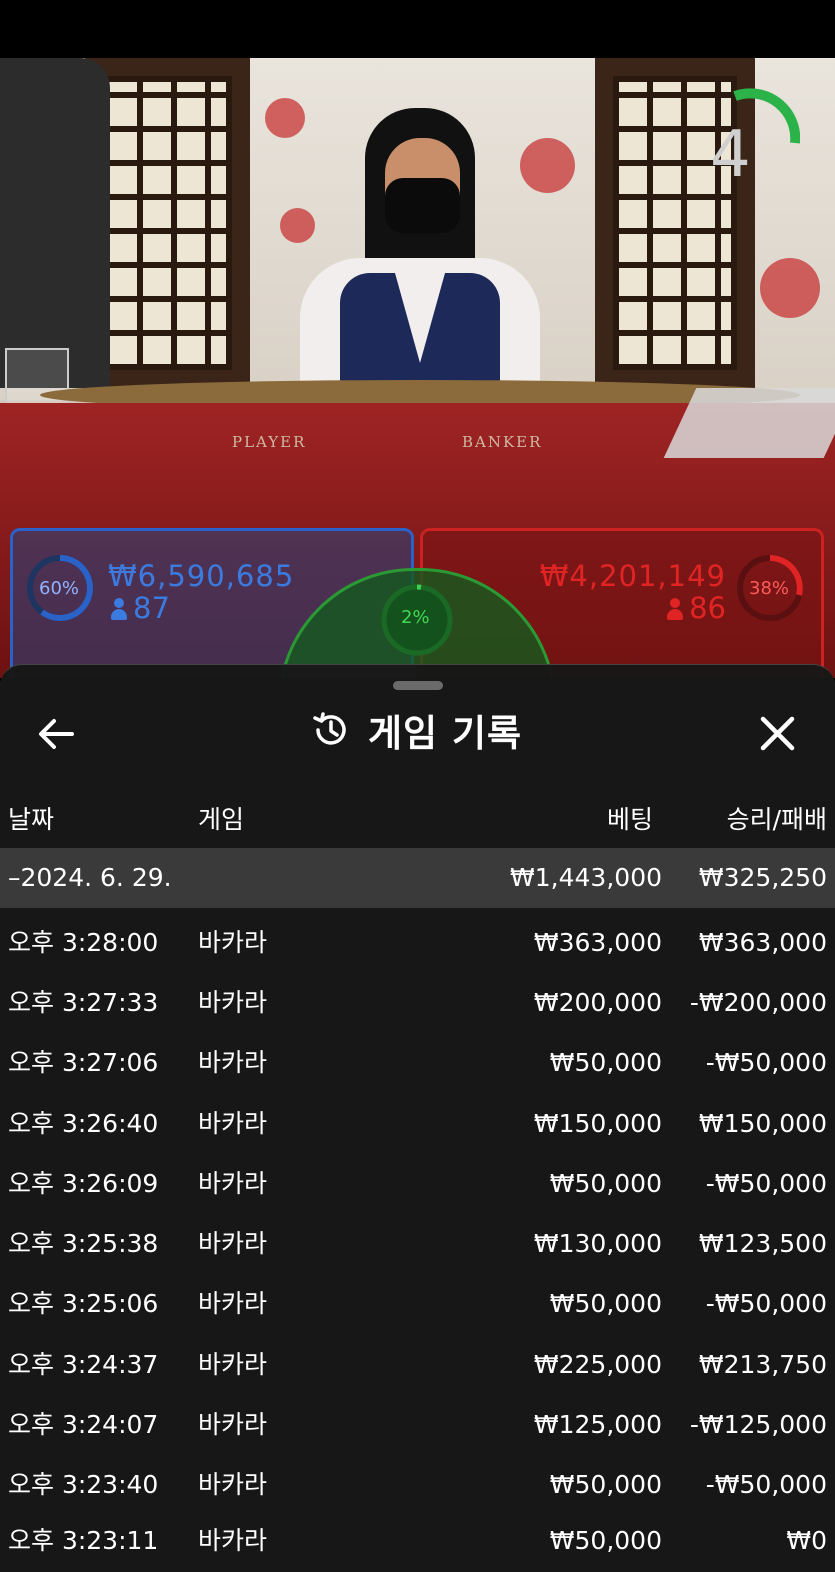 The height and width of the screenshot is (1572, 835). Describe the element at coordinates (417, 878) in the screenshot. I see `date-group-row: –2024. 6. 29. ₩1,443,000 ₩325,250` at that location.